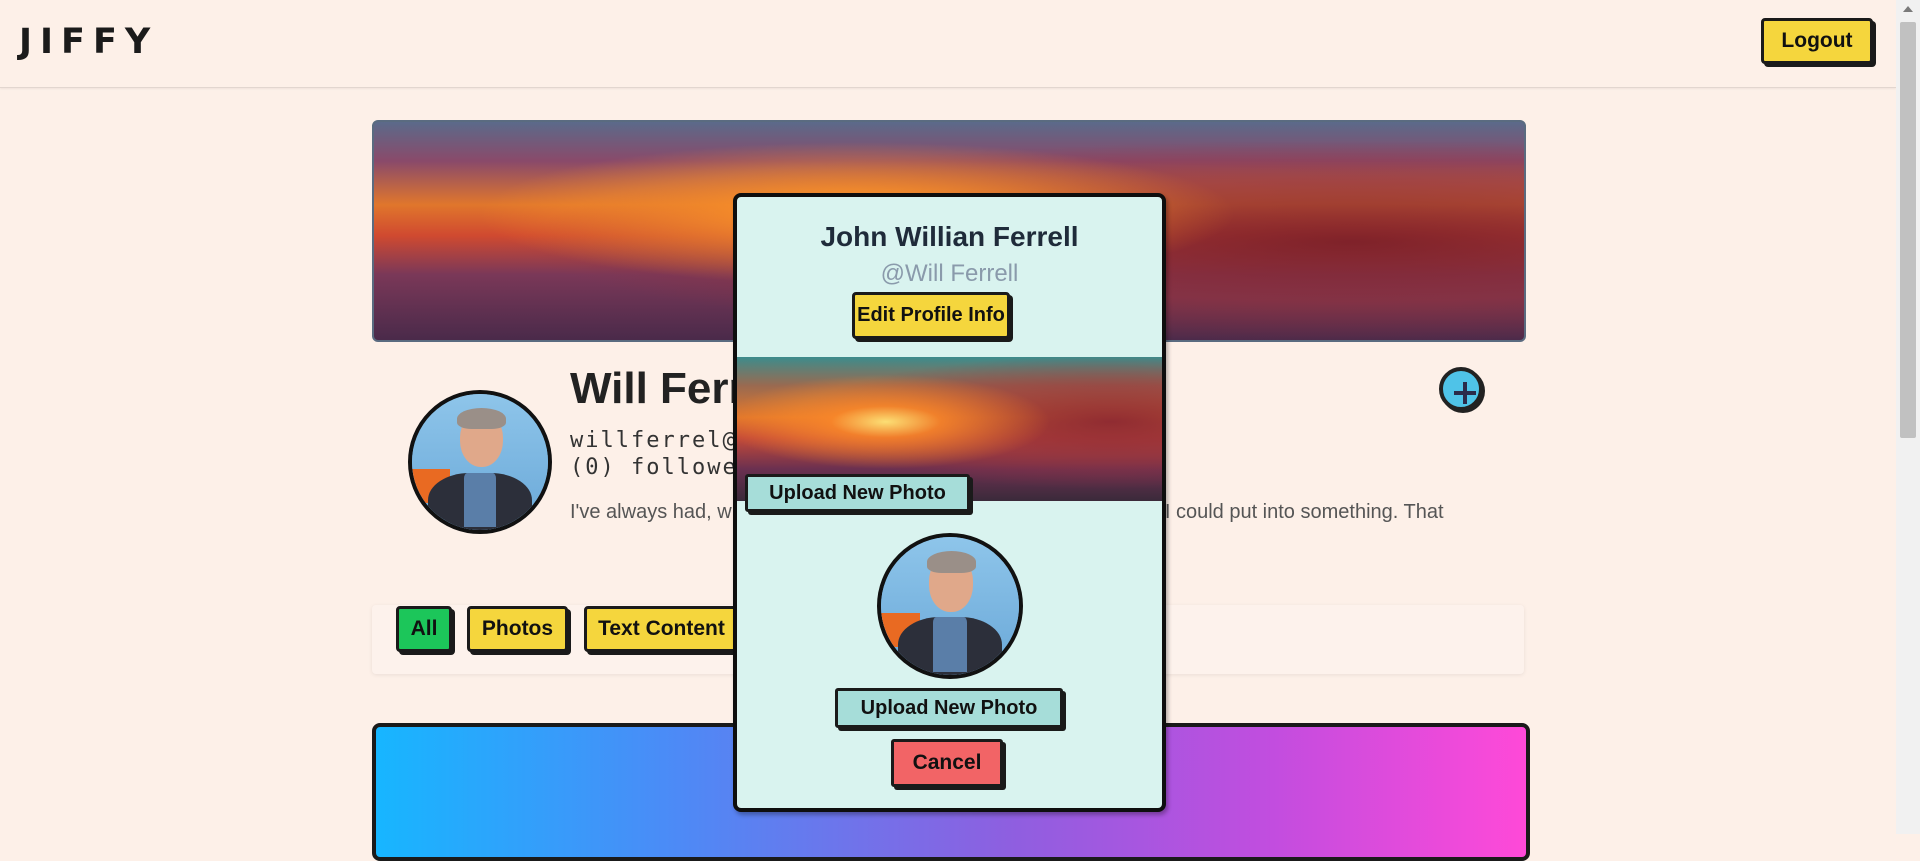 This screenshot has width=1920, height=861. Describe the element at coordinates (517, 629) in the screenshot. I see `filter-photos-button: Photos` at that location.